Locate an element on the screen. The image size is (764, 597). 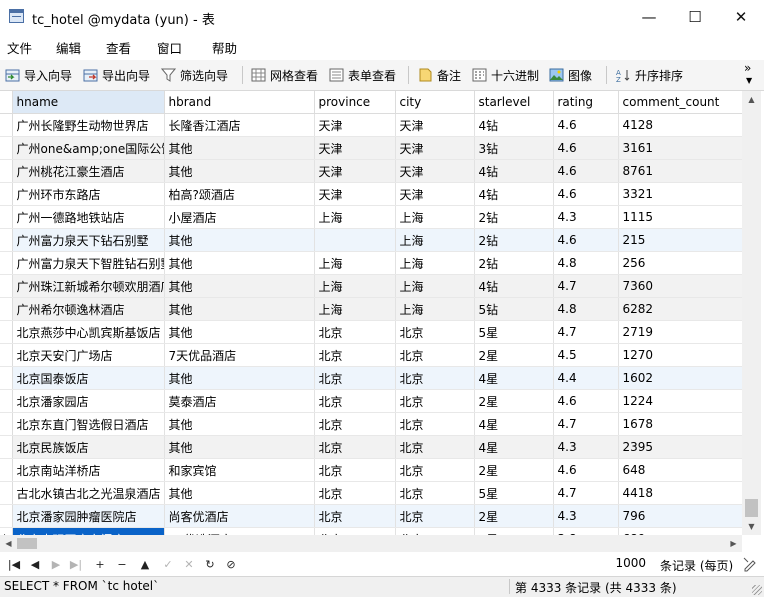
cell-province is located at coordinates (355, 240).